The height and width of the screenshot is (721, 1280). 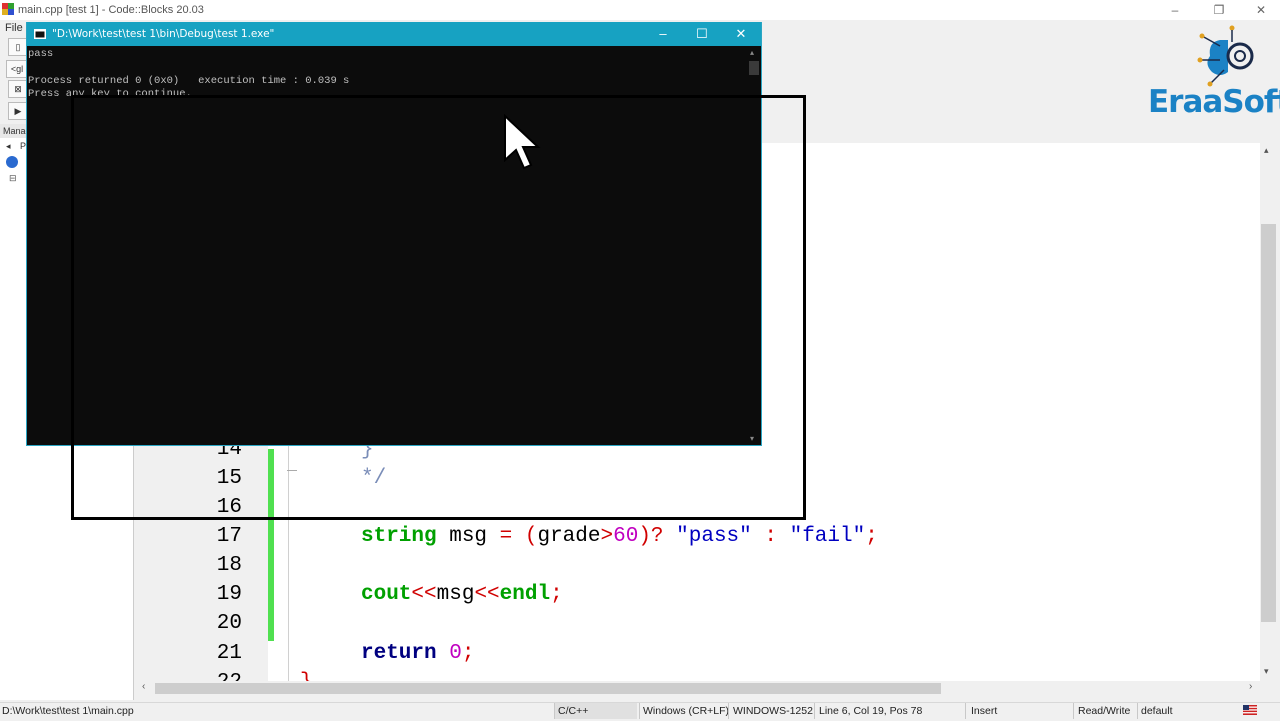 I want to click on scroll-up-icon: ▴, so click(x=1266, y=150).